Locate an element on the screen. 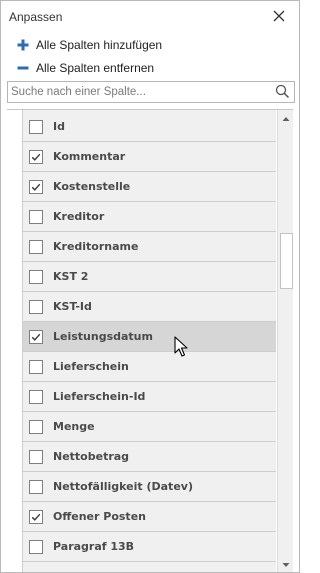  column-name: Kostenstelle is located at coordinates (92, 186).